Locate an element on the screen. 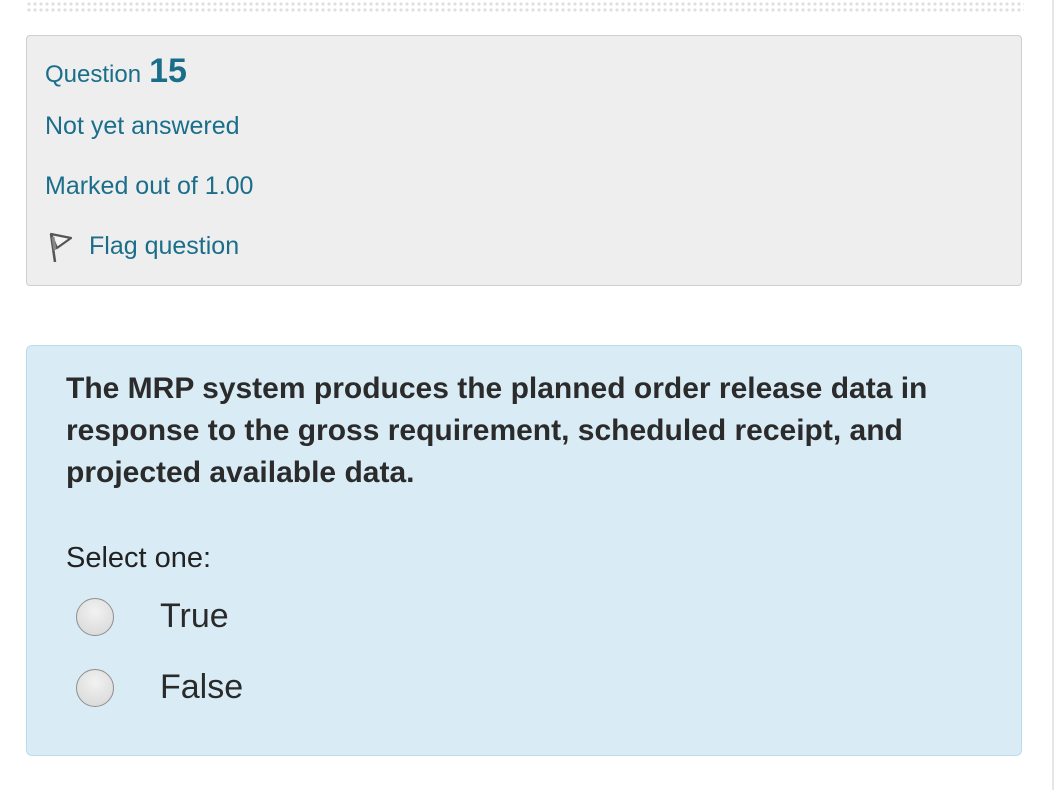 This screenshot has height=790, width=1064. answer-prompt: Select one: is located at coordinates (139, 558).